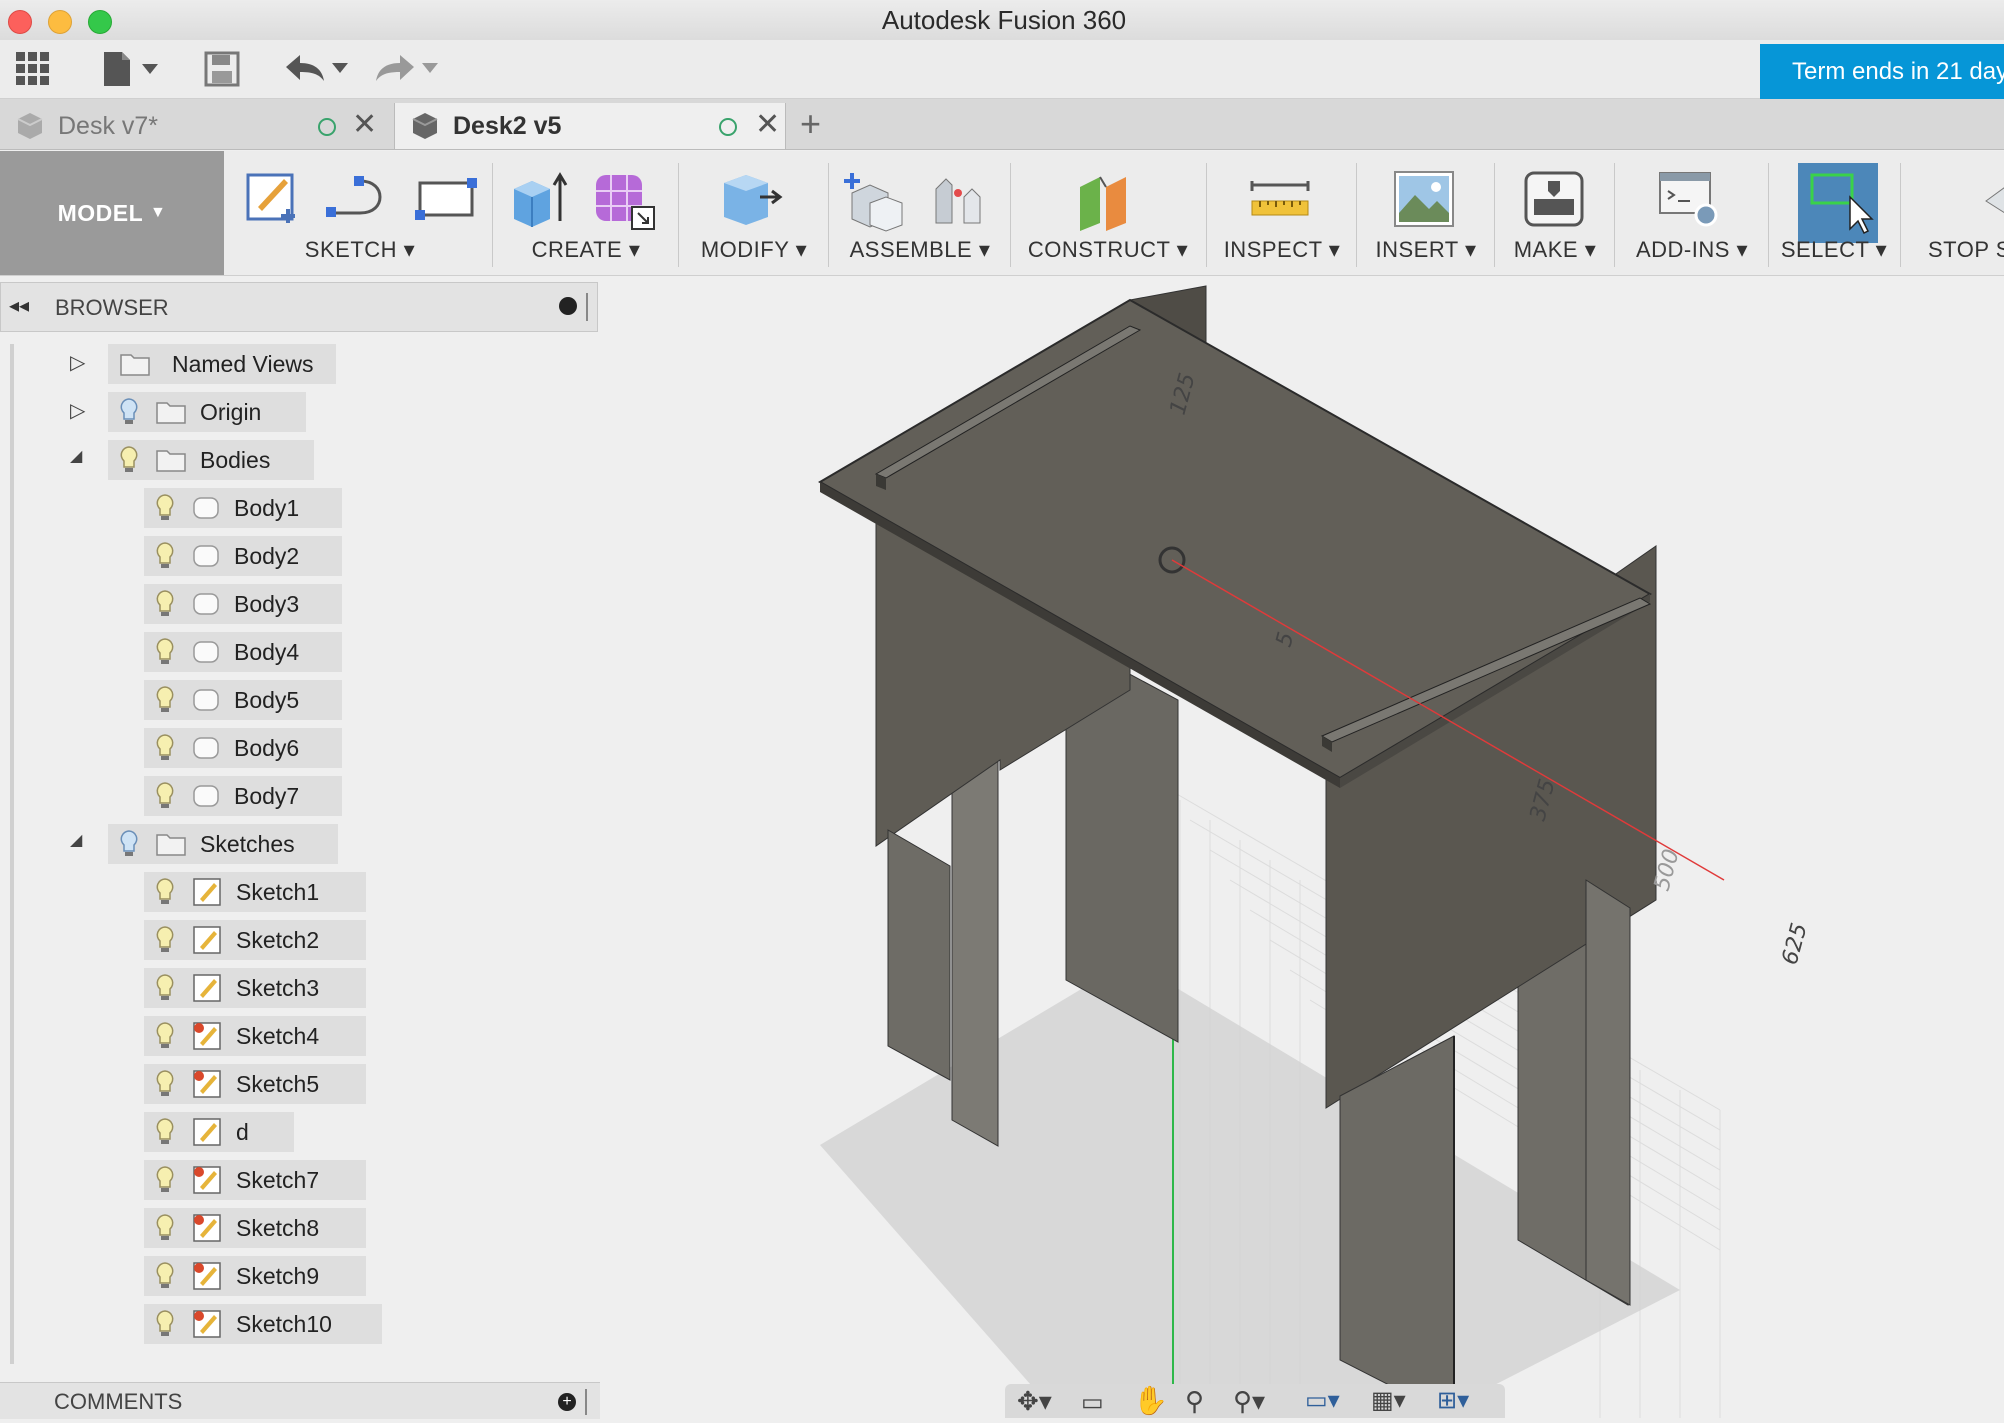 Image resolution: width=2004 pixels, height=1423 pixels. What do you see at coordinates (131, 69) in the screenshot?
I see `file-icon` at bounding box center [131, 69].